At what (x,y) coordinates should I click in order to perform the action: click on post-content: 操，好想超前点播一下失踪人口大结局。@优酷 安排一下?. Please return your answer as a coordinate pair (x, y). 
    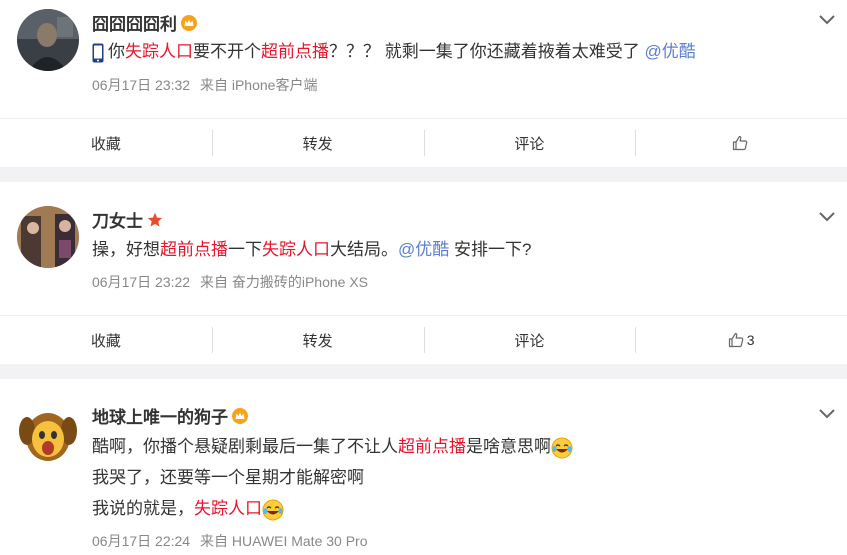
    Looking at the image, I should click on (439, 249).